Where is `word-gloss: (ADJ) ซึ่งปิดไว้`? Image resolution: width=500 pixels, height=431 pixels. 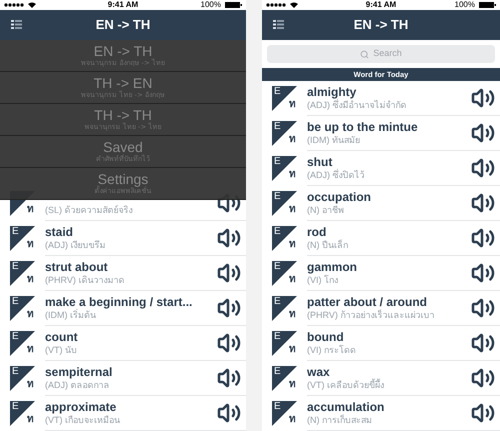 word-gloss: (ADJ) ซึ่งปิดไว้ is located at coordinates (336, 175).